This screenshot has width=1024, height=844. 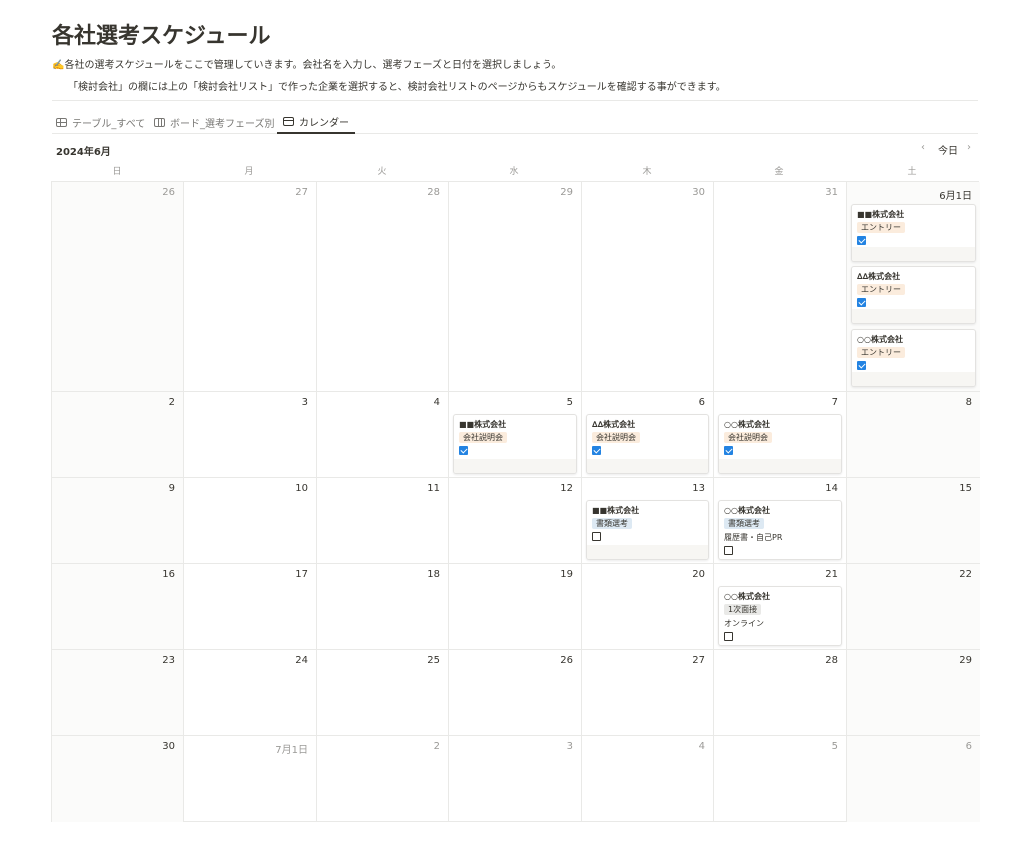 I want to click on day-number: 25, so click(x=433, y=660).